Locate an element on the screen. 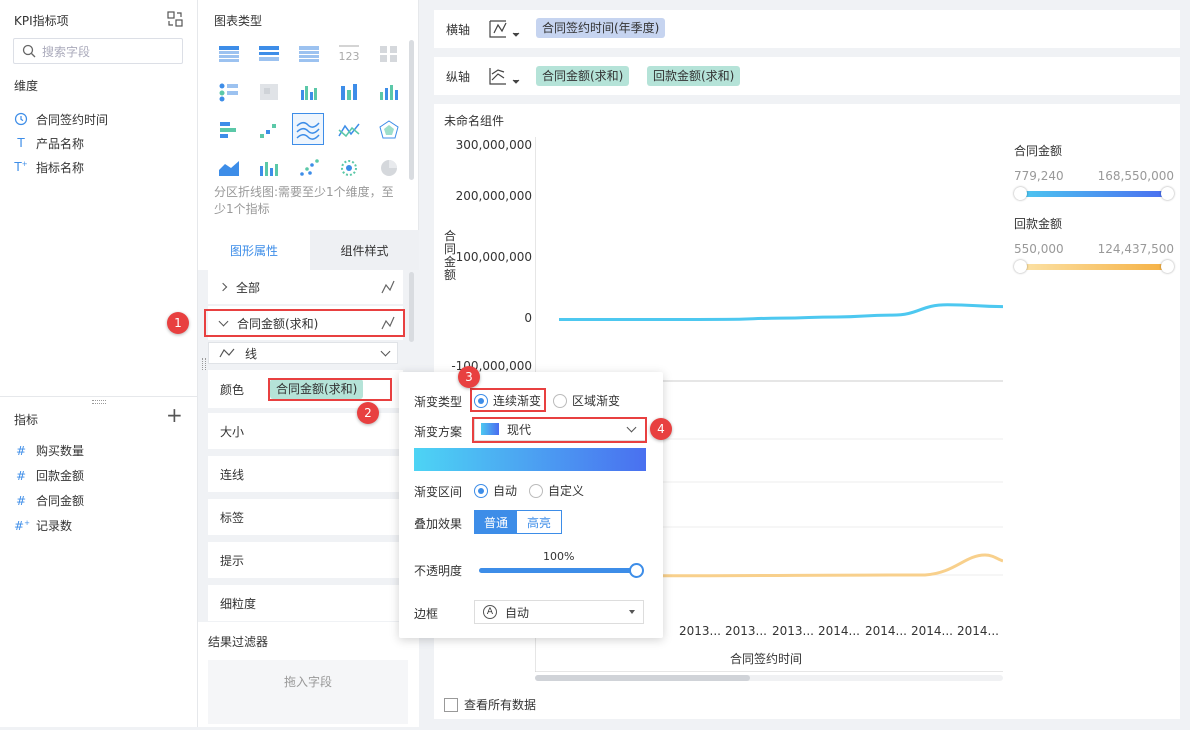 Image resolution: width=1190 pixels, height=730 pixels. line-chart-icon is located at coordinates (349, 130).